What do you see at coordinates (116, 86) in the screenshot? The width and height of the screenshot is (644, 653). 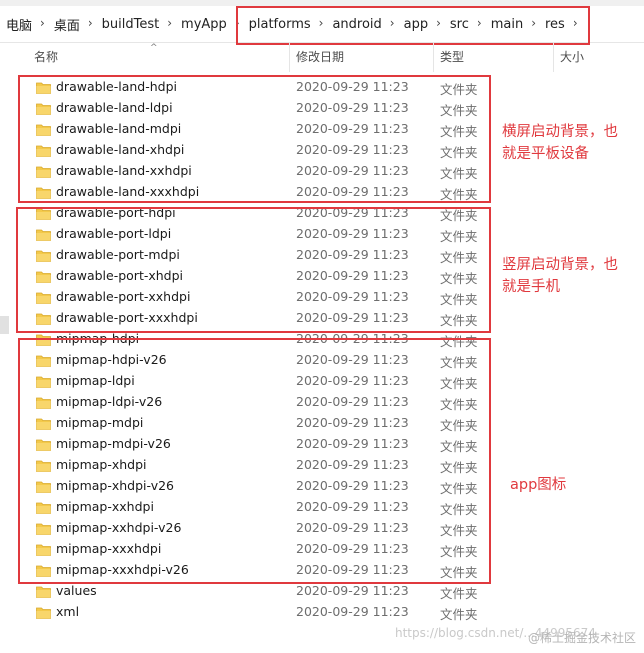 I see `file-name: drawable-land-hdpi` at bounding box center [116, 86].